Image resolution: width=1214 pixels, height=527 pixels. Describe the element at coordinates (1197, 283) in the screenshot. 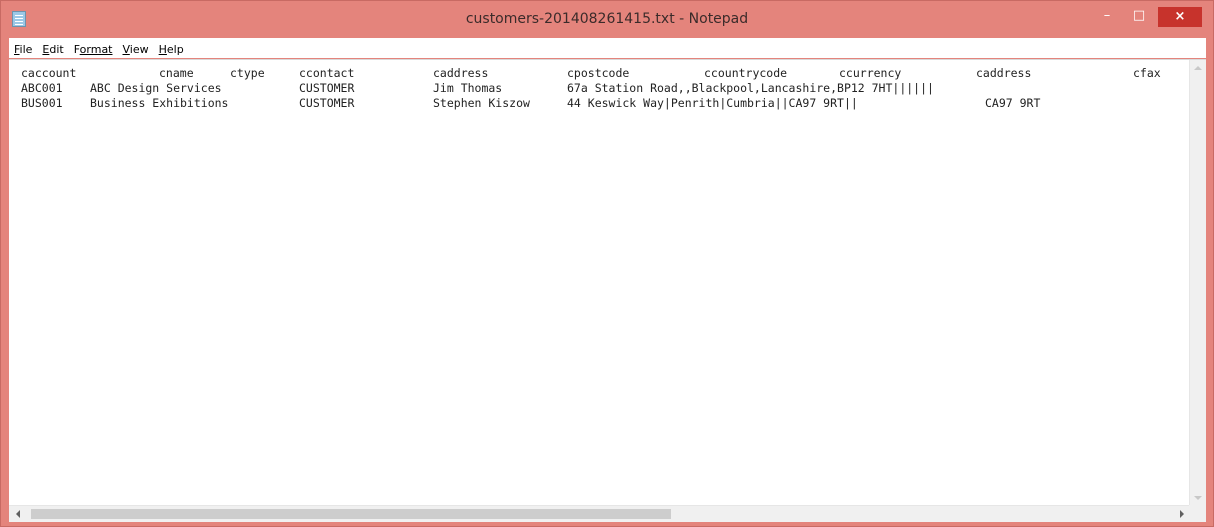

I see `vertical-scrollbar` at that location.